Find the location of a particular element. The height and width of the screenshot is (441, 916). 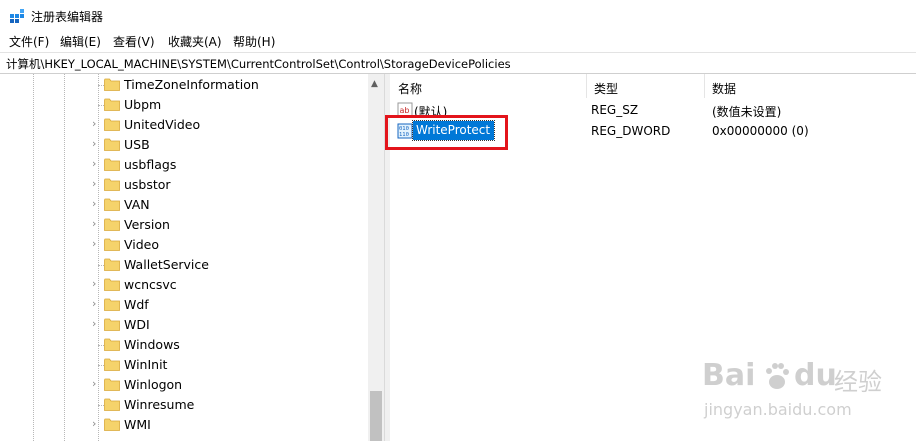

tree-item-label: usbflags is located at coordinates (150, 164).